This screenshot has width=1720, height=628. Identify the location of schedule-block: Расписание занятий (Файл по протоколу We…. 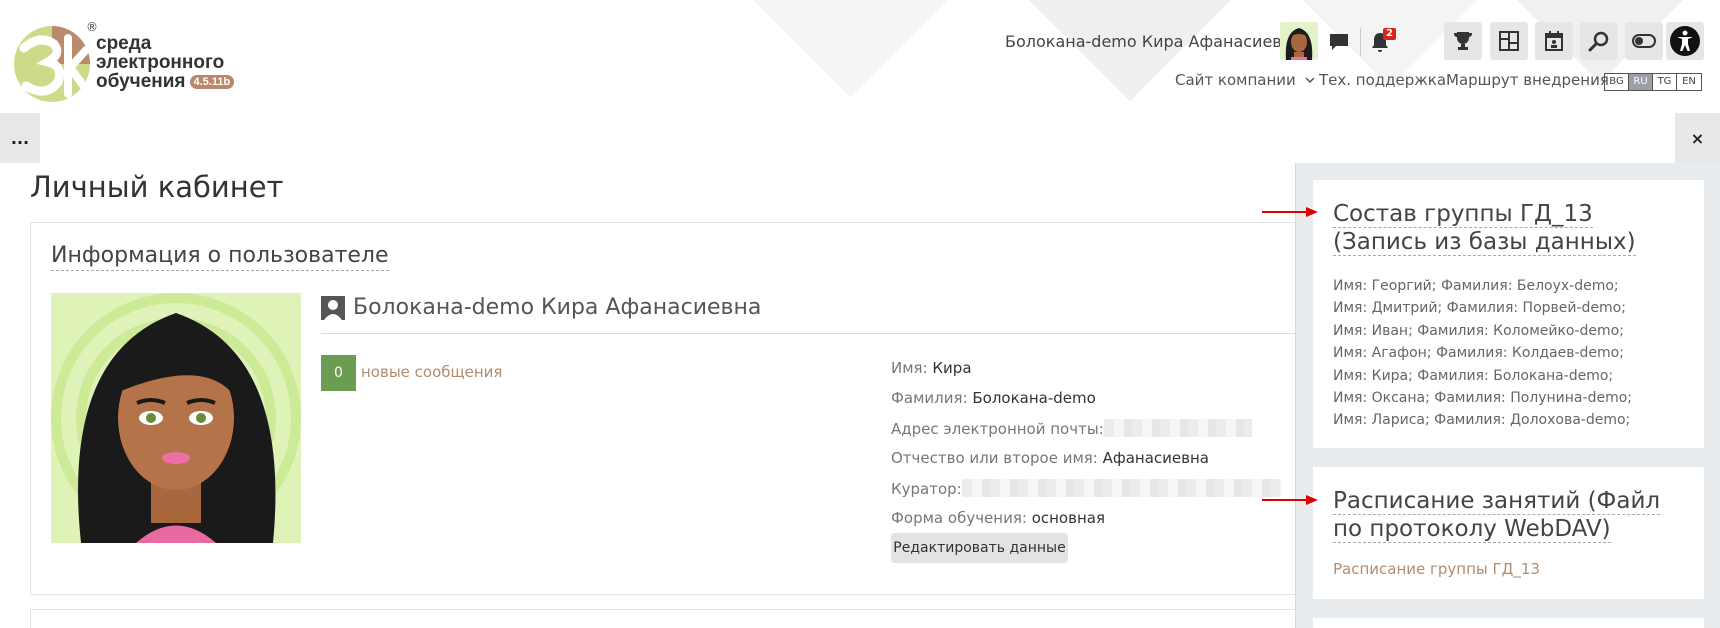
(1508, 533).